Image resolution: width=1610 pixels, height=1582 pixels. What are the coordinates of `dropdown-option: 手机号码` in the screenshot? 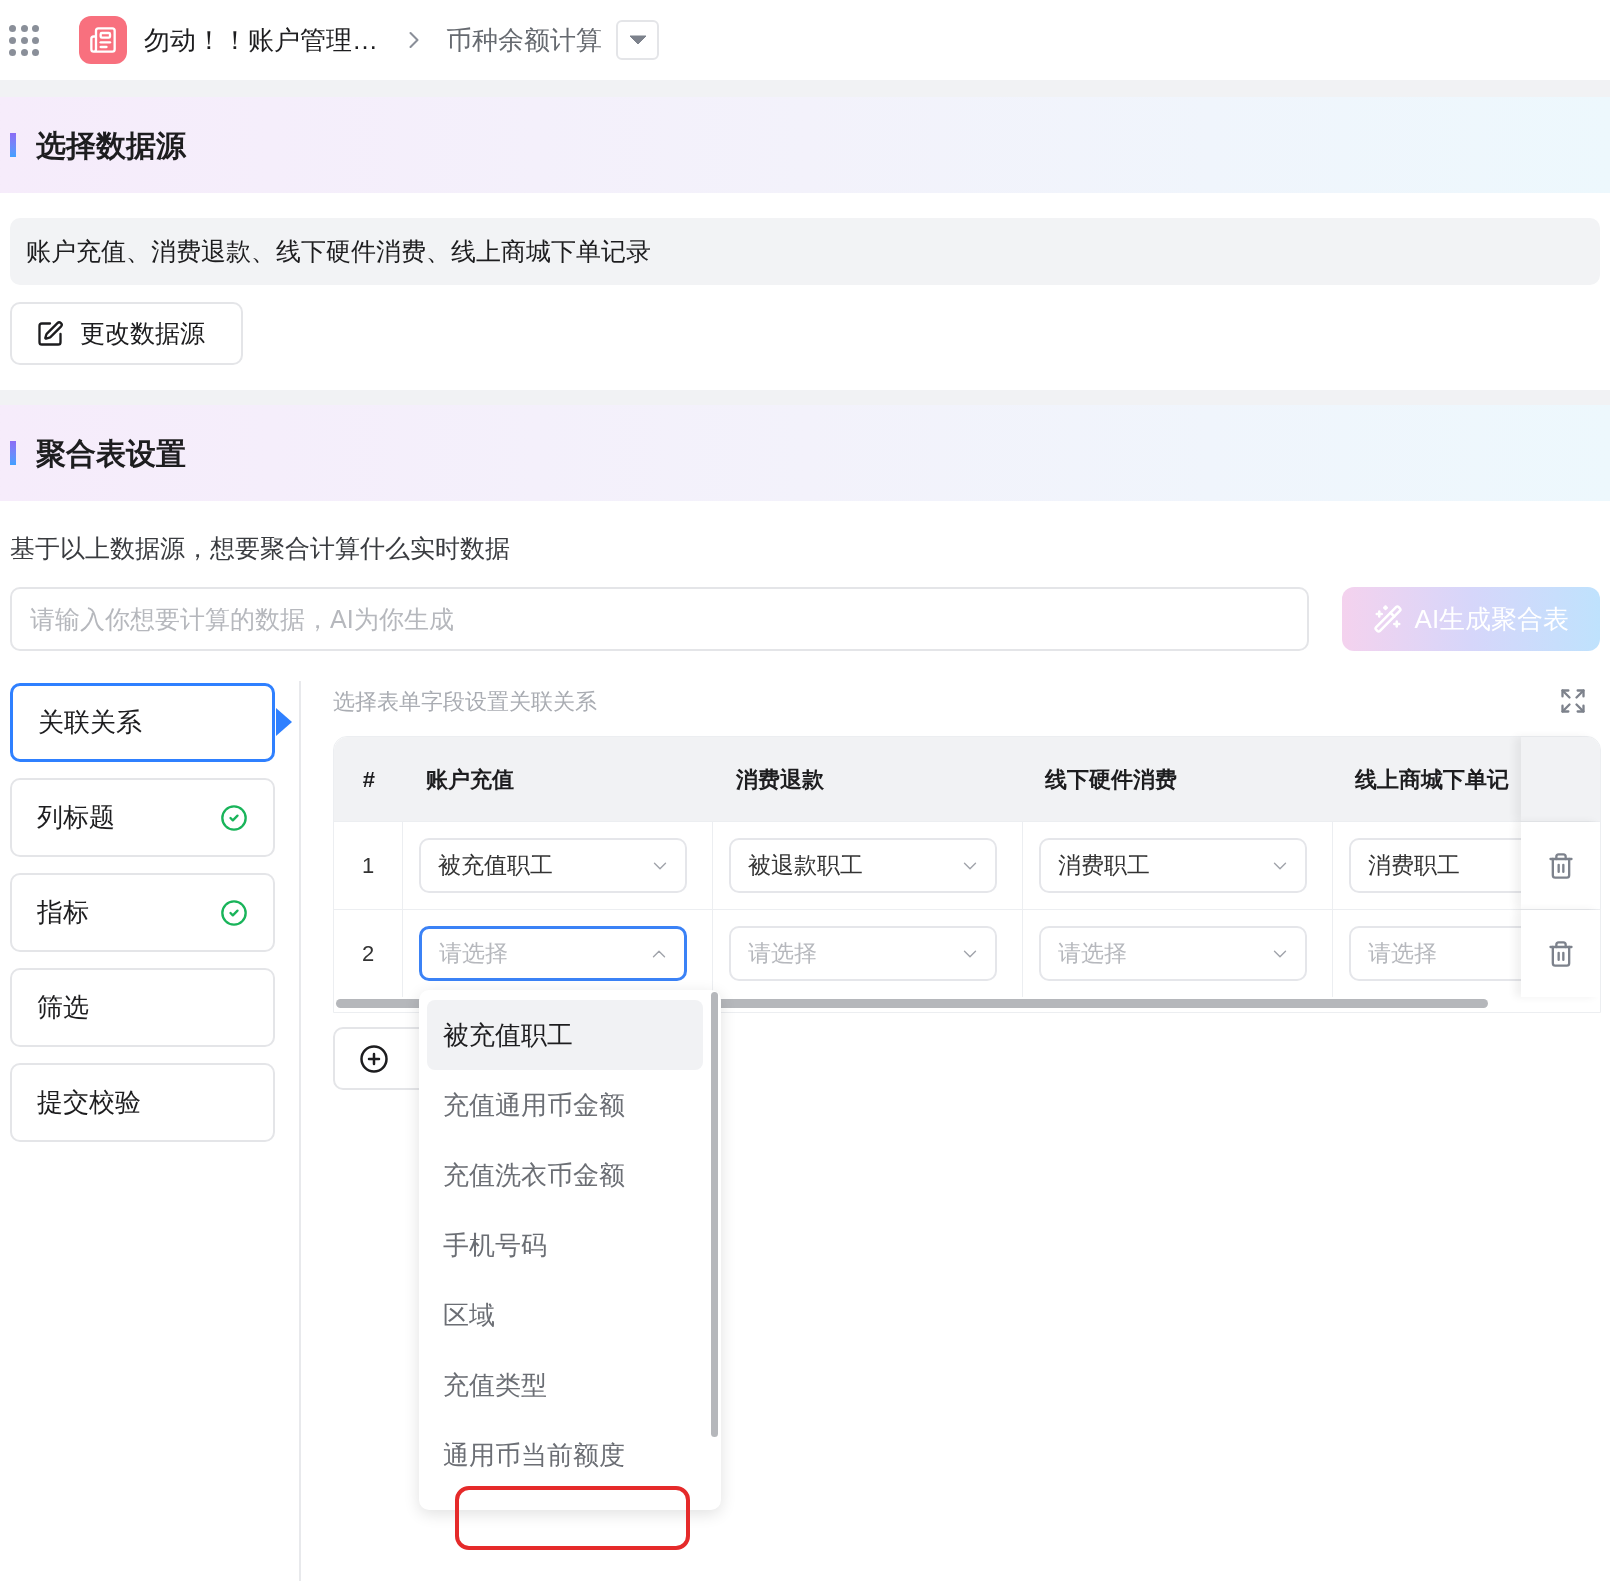 It's located at (565, 1245).